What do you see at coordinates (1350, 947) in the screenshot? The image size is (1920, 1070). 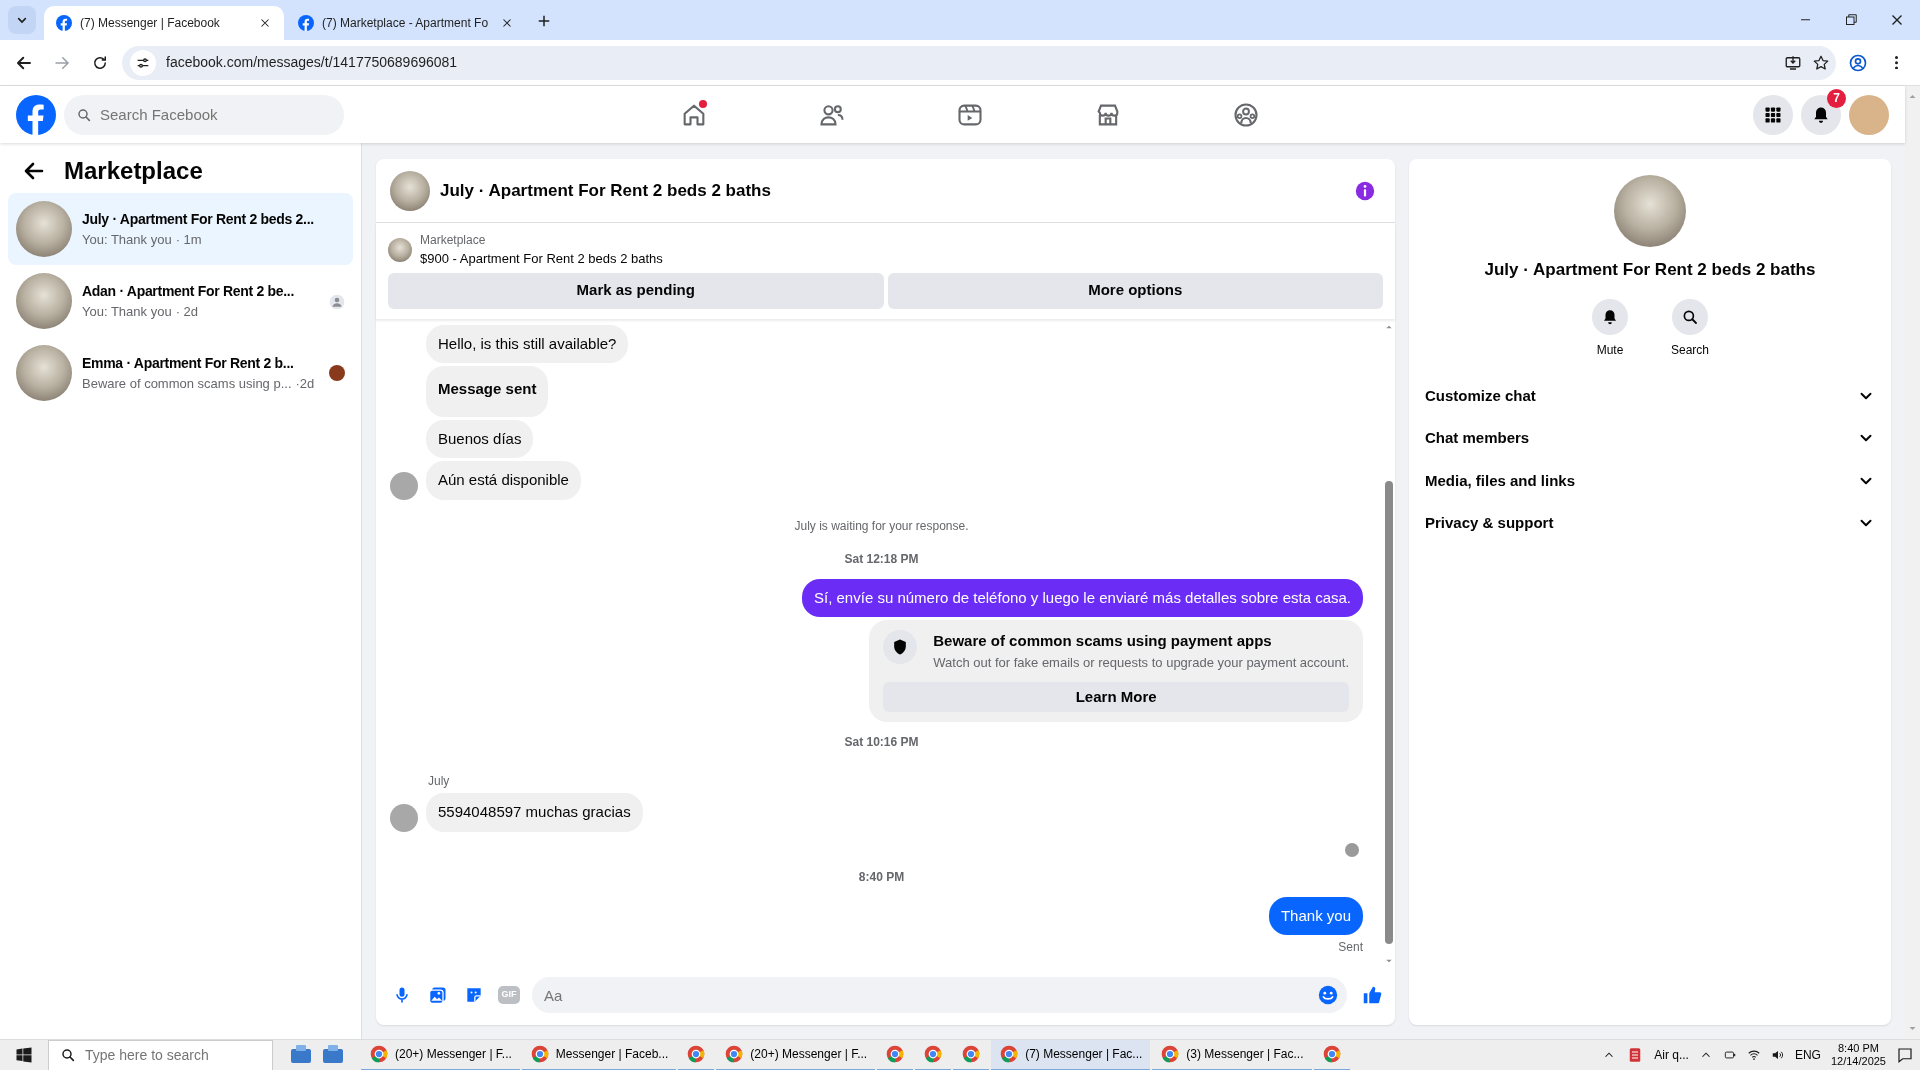 I see `delivery-status: Sent` at bounding box center [1350, 947].